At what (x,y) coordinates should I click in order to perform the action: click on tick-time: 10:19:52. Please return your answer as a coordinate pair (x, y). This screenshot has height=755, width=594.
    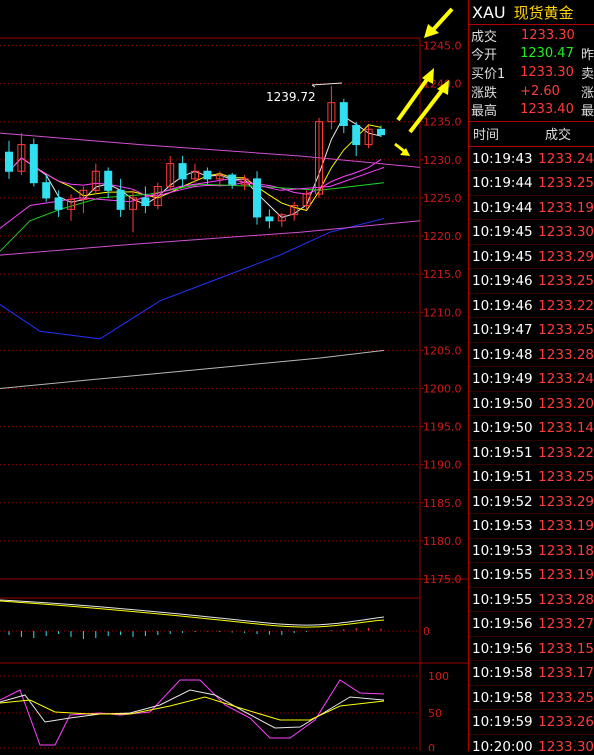
    Looking at the image, I should click on (502, 501).